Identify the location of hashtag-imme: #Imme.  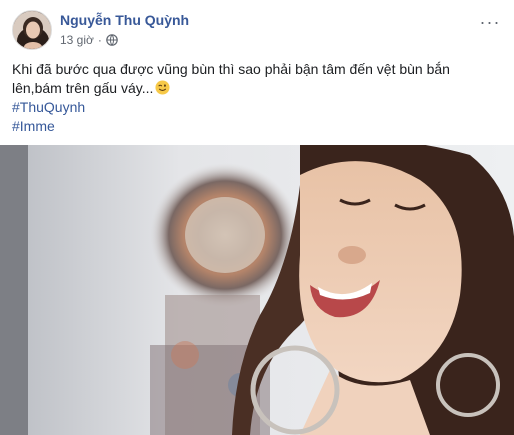
(257, 126).